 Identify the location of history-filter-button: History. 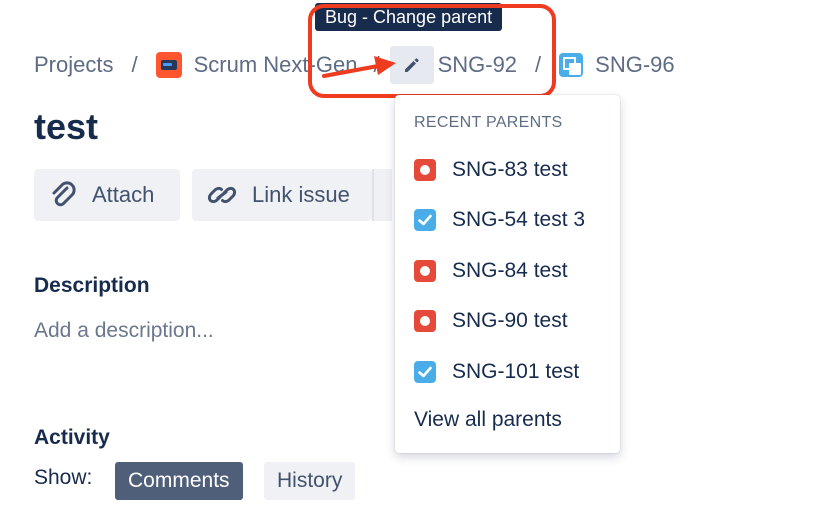
(310, 481).